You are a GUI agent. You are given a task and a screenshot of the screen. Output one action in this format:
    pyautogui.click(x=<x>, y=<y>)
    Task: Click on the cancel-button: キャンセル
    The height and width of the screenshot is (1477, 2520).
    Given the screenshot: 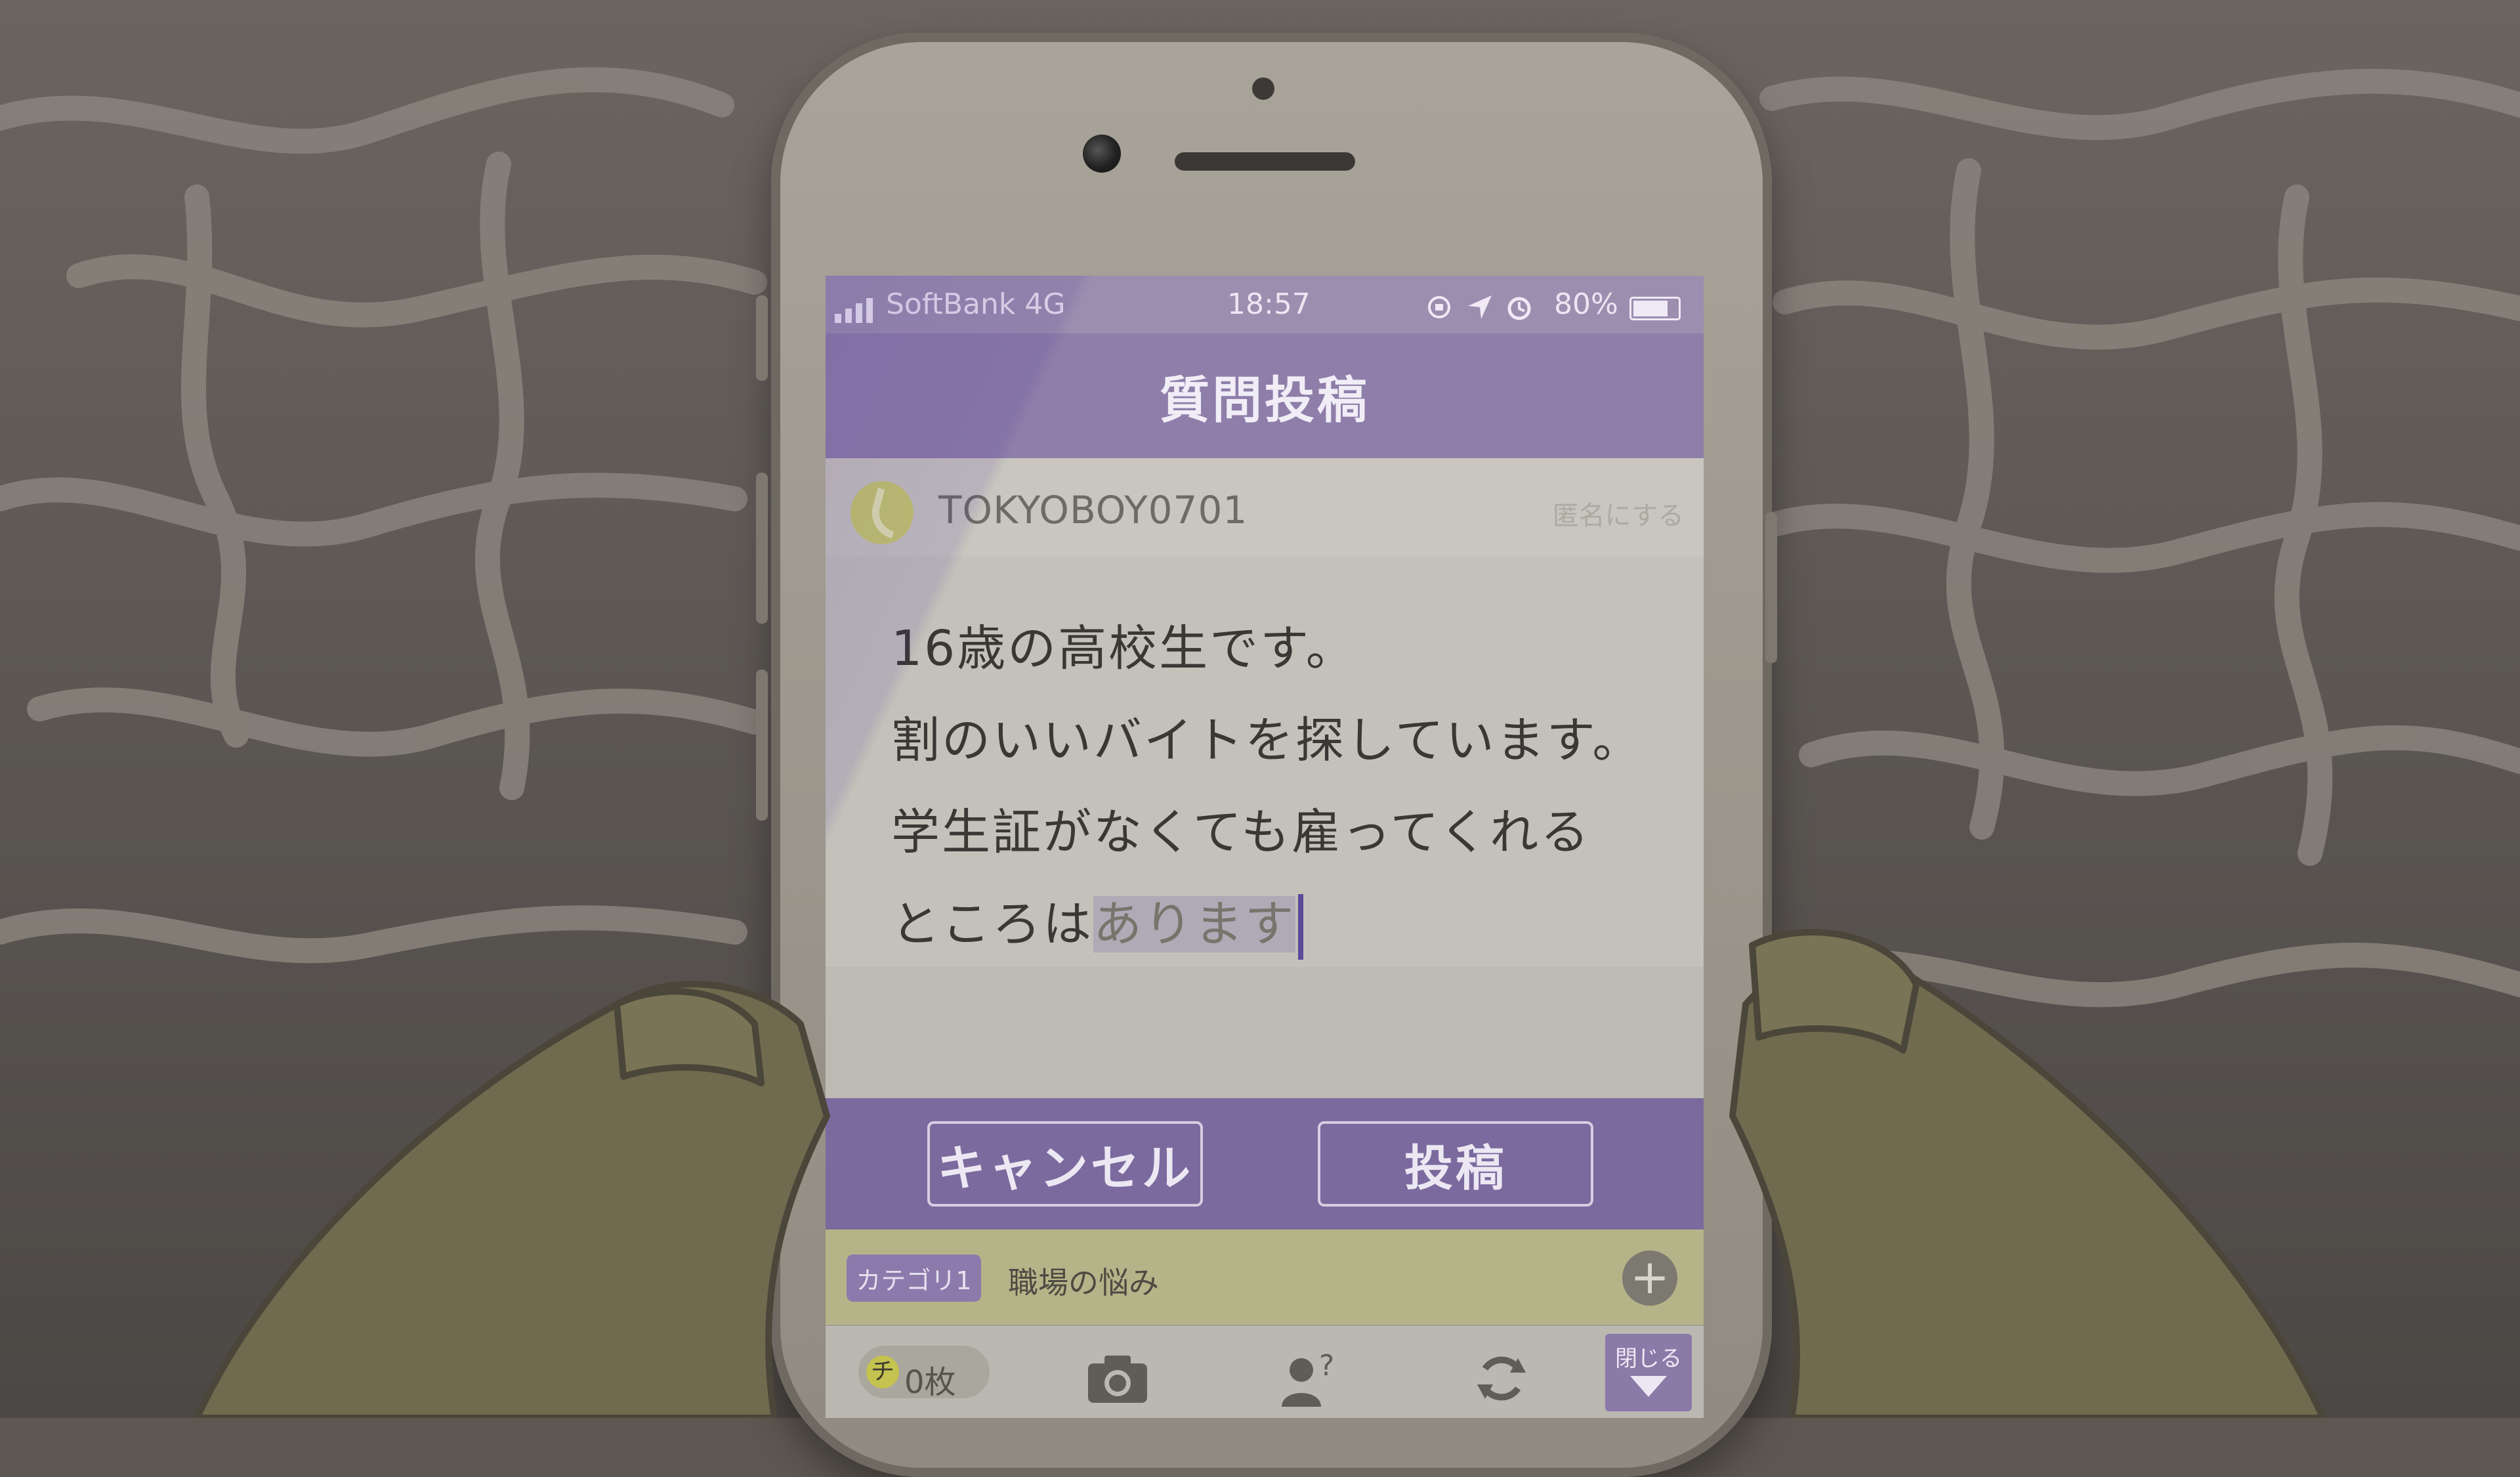 What is the action you would take?
    pyautogui.click(x=1065, y=1164)
    